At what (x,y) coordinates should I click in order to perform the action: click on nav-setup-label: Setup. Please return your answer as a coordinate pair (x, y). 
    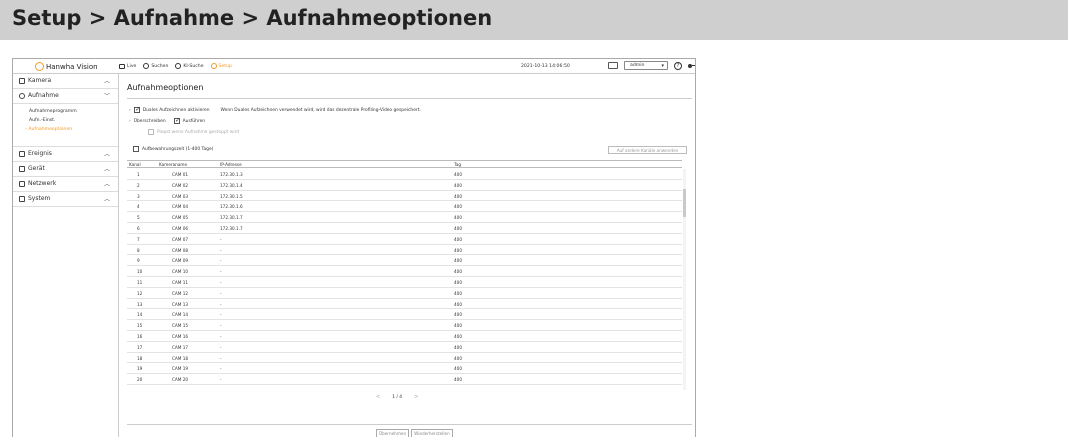
    Looking at the image, I should click on (225, 66).